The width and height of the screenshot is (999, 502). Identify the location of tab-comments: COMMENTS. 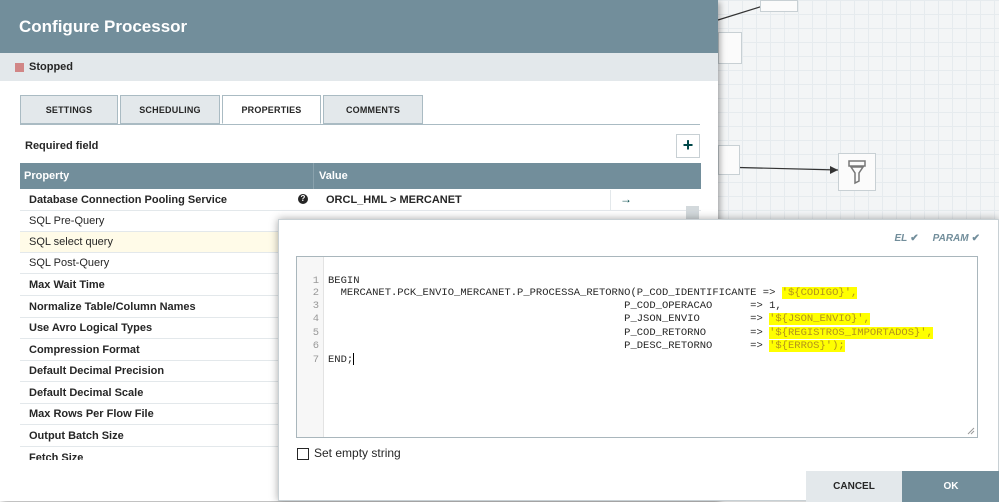
(373, 109).